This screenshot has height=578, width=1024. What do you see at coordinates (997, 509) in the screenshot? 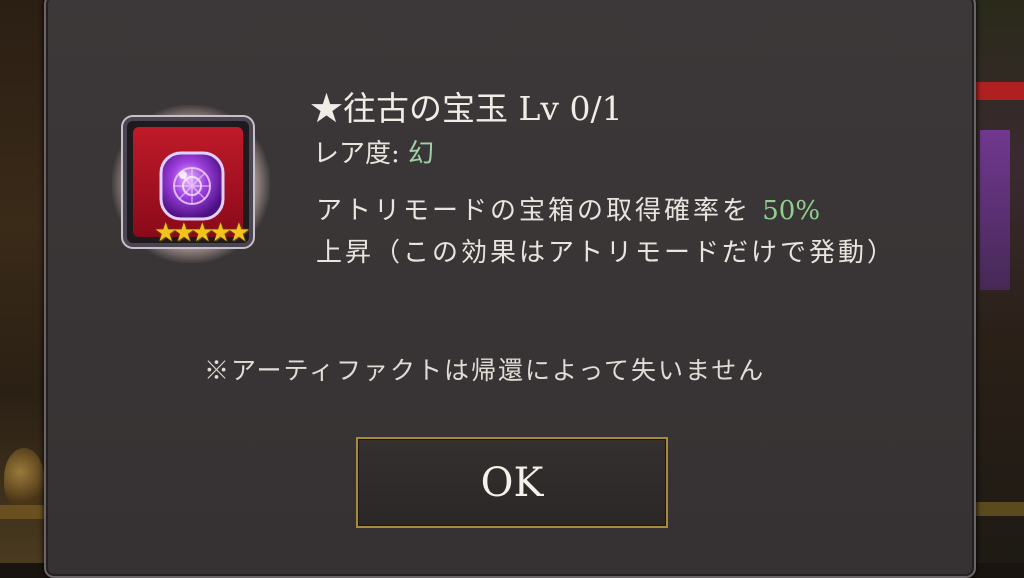
I see `background-ledge-right` at bounding box center [997, 509].